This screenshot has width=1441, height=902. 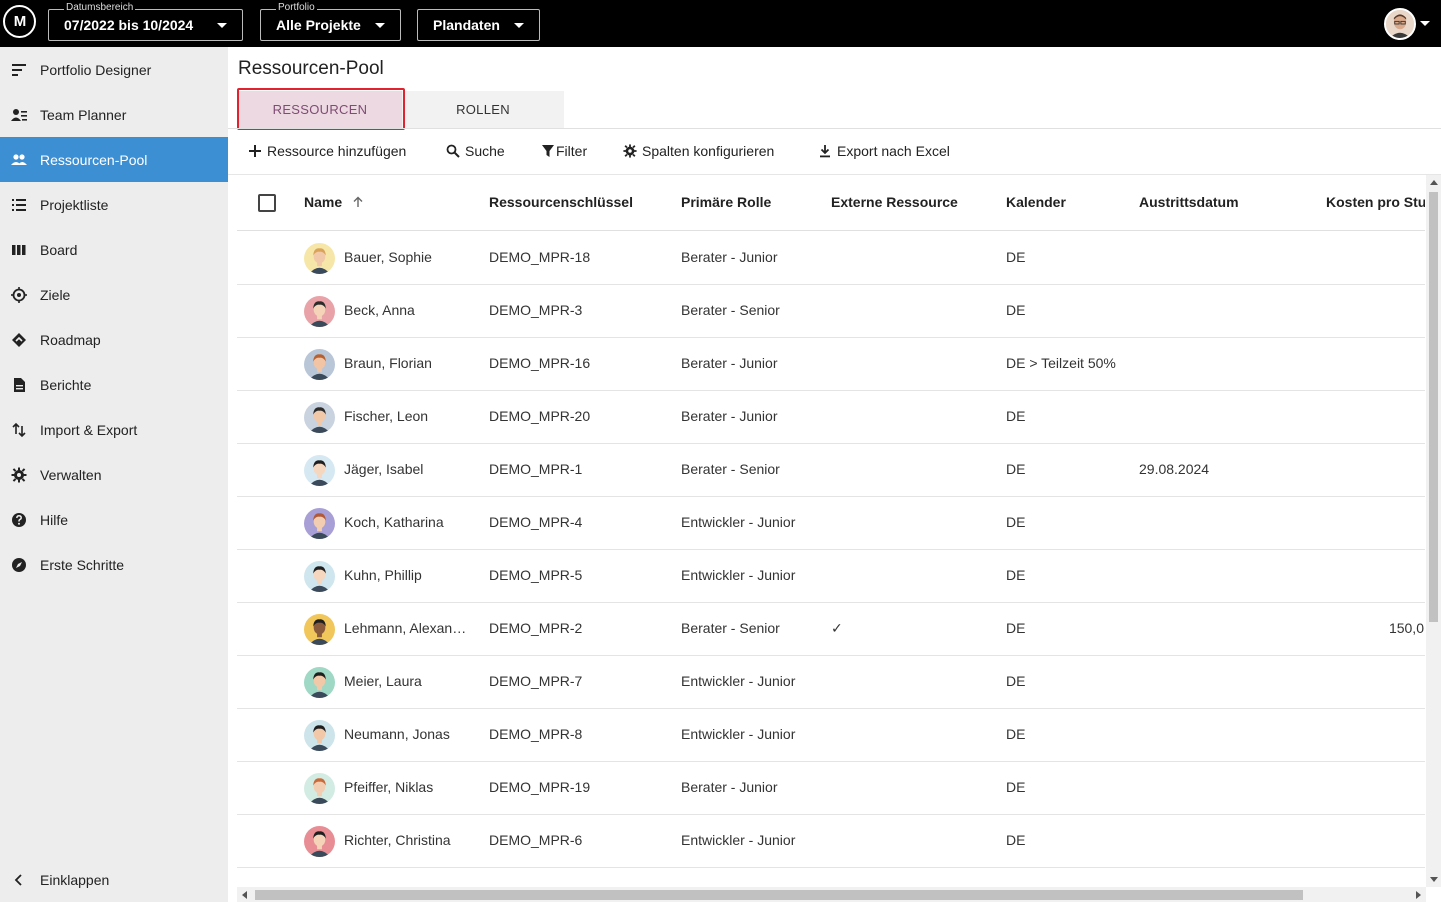 I want to click on horizontal-scroll-thumb, so click(x=779, y=895).